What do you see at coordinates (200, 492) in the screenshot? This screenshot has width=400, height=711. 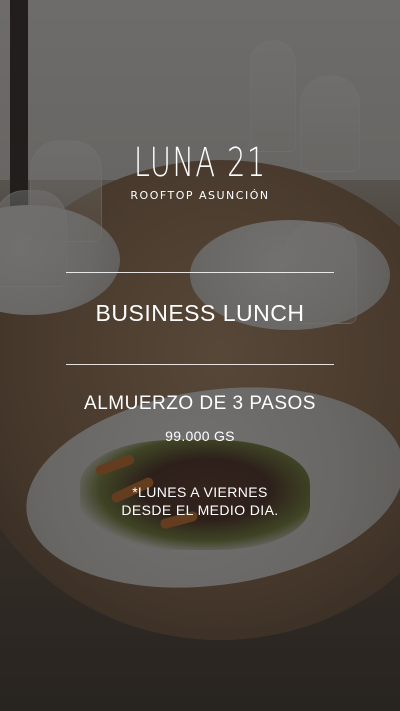 I see `promo-note-line1: *LUNES A VIERNES` at bounding box center [200, 492].